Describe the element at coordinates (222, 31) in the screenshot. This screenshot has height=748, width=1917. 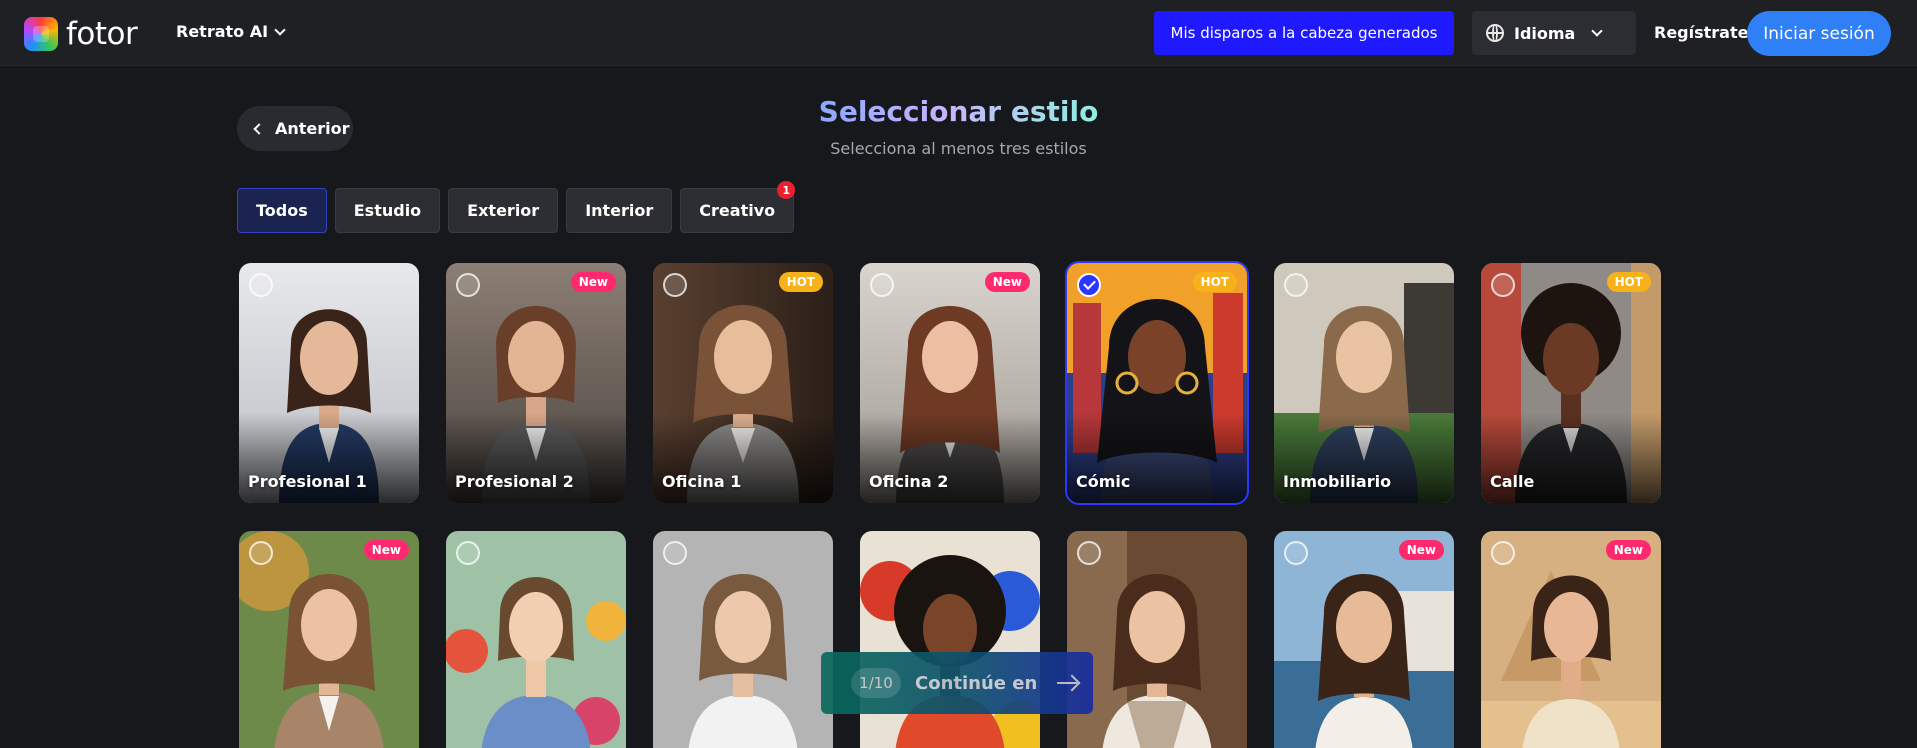
I see `nav-retrato-ai-label: Retrato AI` at that location.